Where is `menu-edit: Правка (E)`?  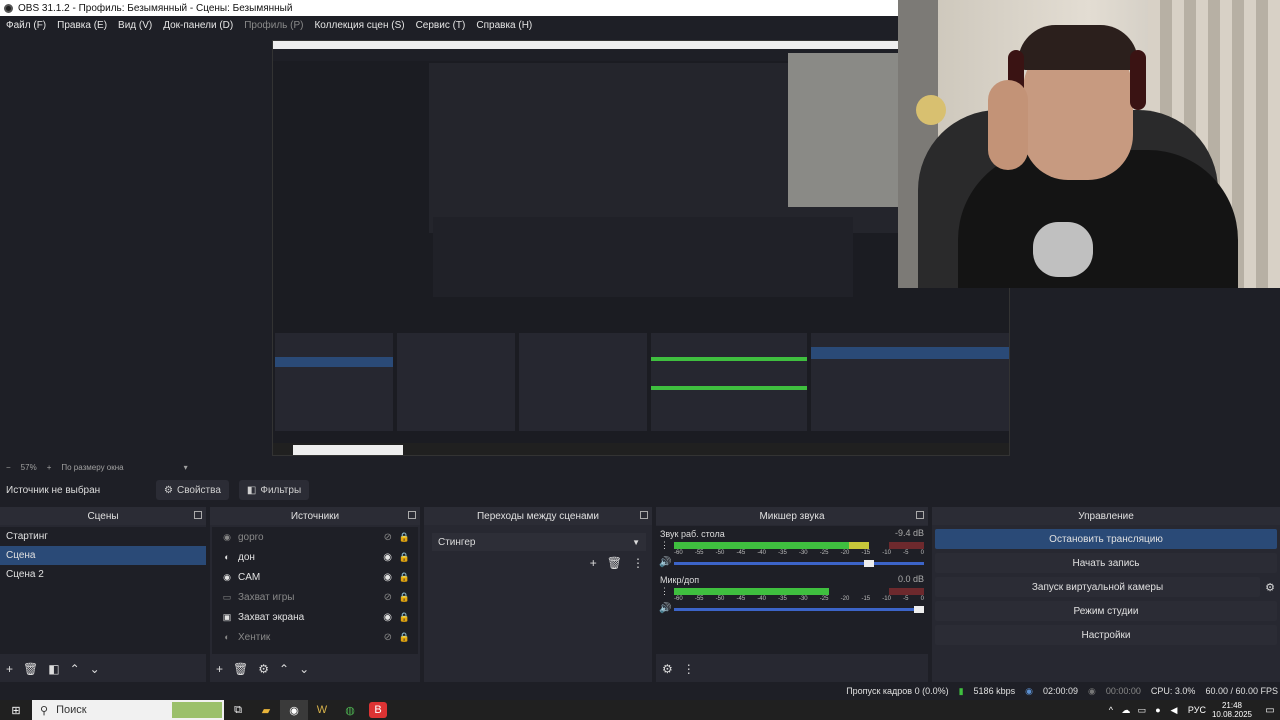
menu-edit: Правка (E) is located at coordinates (82, 25).